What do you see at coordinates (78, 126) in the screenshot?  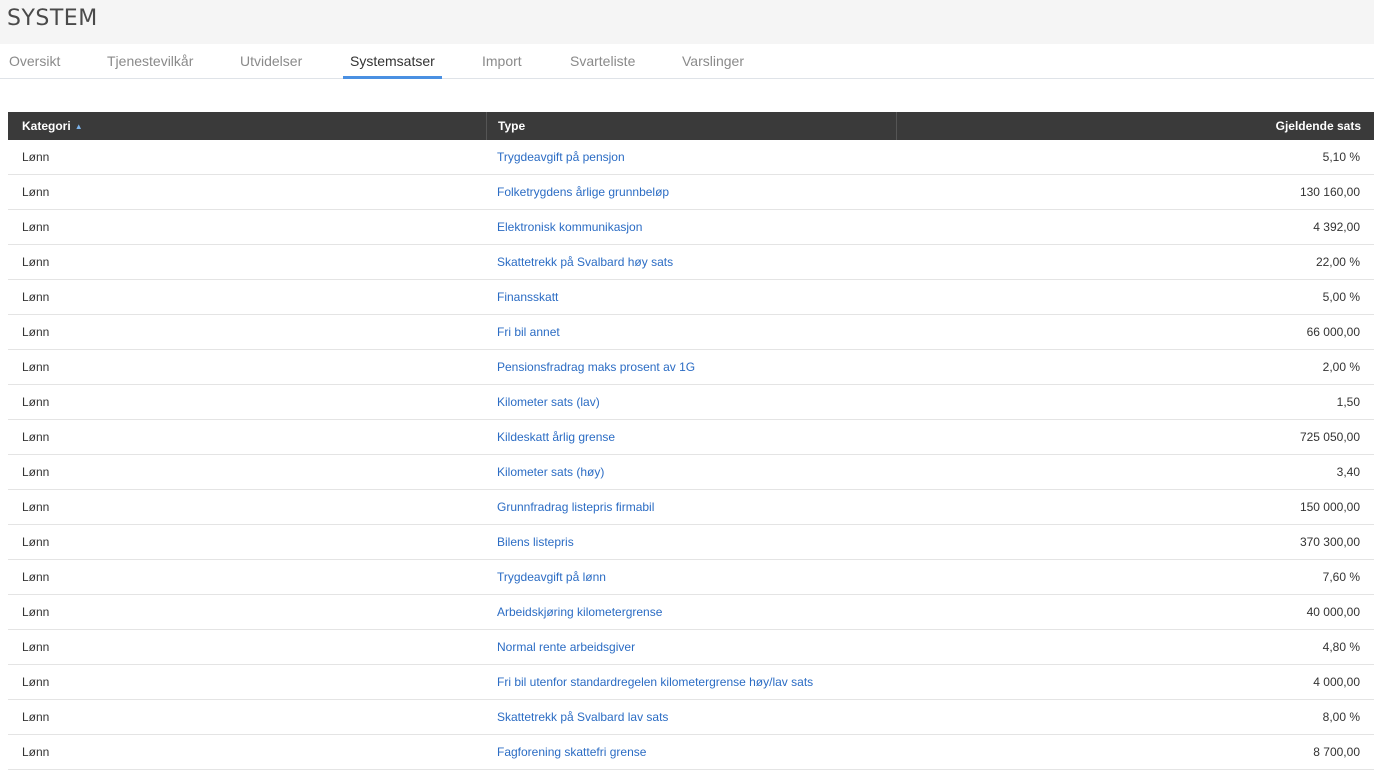 I see `sort-ascending-icon: ▲` at bounding box center [78, 126].